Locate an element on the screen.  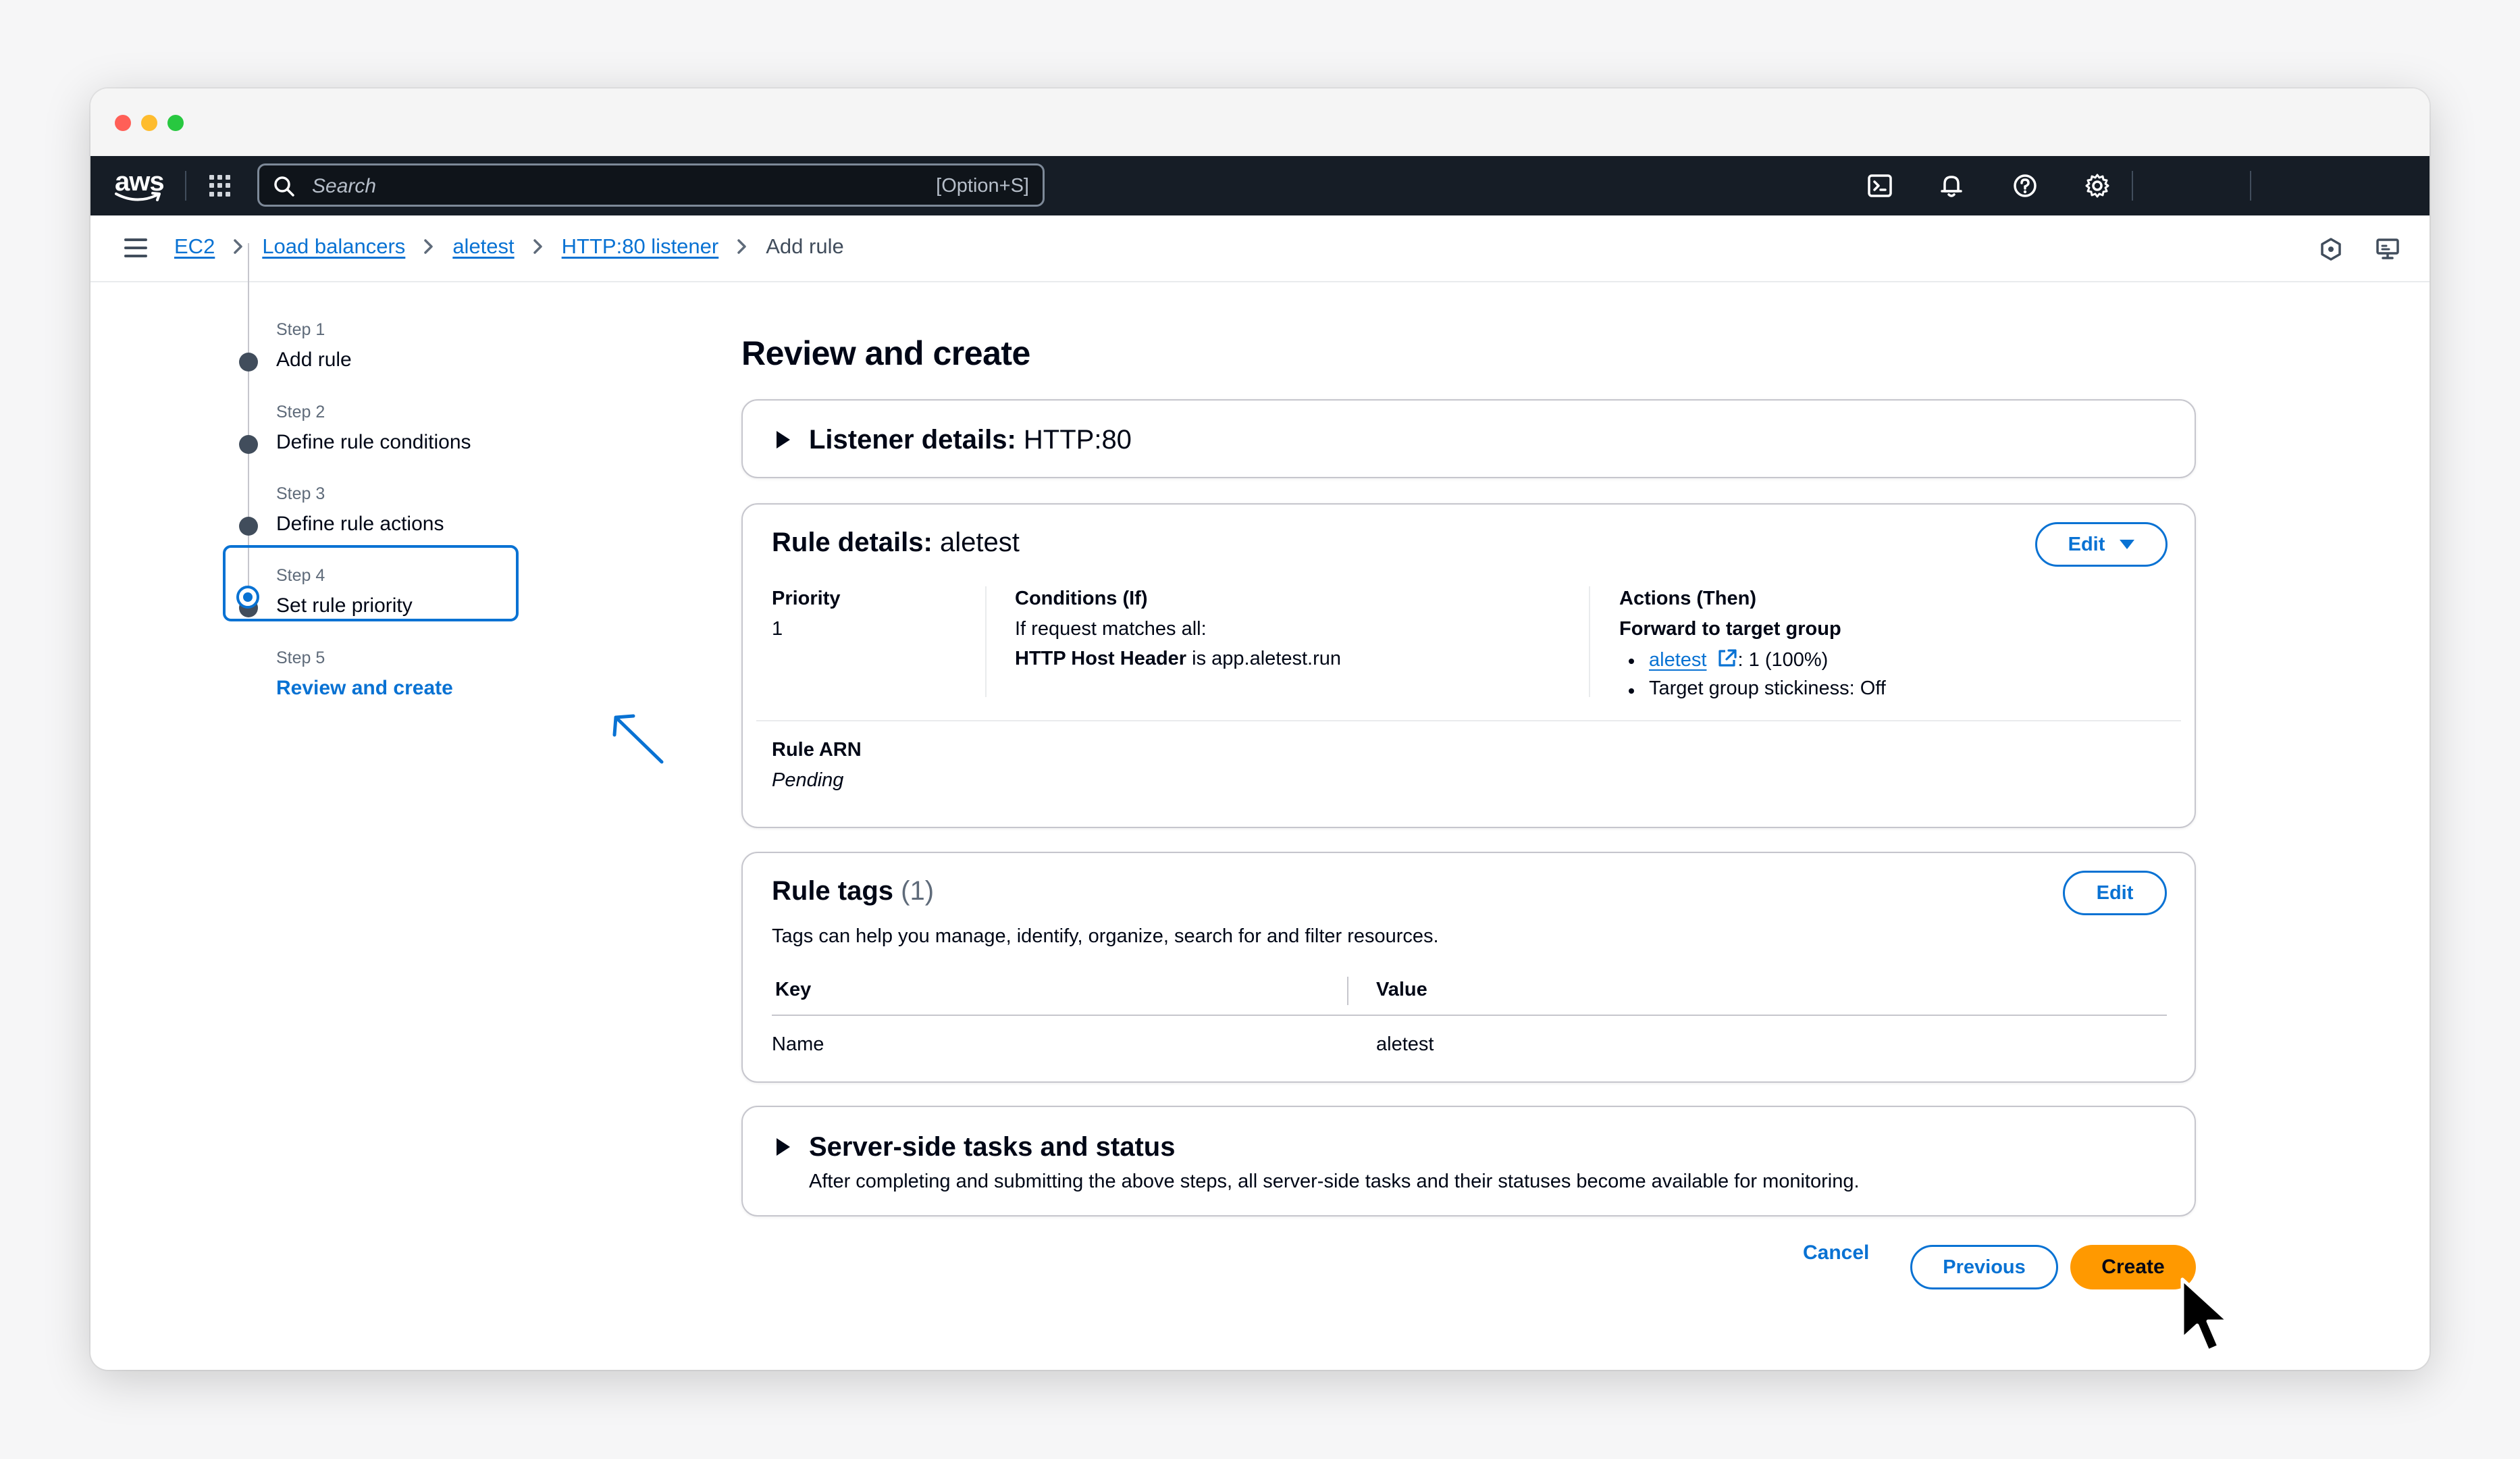
table-cell-key: Name is located at coordinates (798, 1044).